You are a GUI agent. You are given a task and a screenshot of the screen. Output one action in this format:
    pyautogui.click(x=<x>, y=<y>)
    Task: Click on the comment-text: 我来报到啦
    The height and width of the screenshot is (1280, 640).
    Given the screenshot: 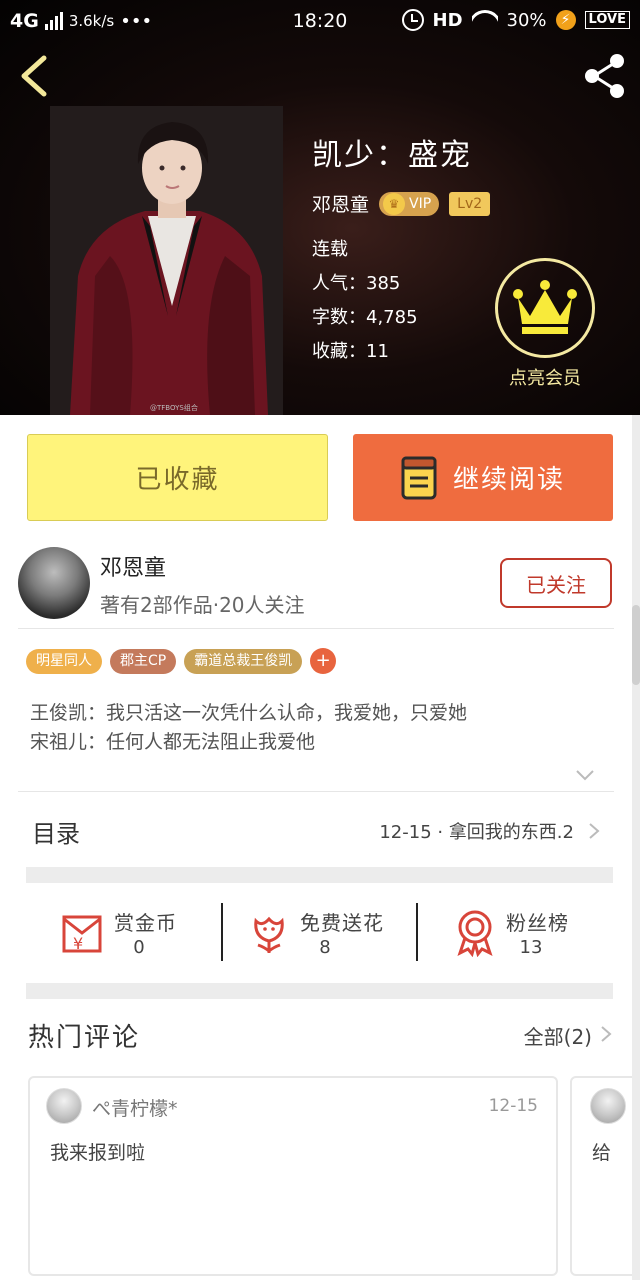 What is the action you would take?
    pyautogui.click(x=98, y=1153)
    